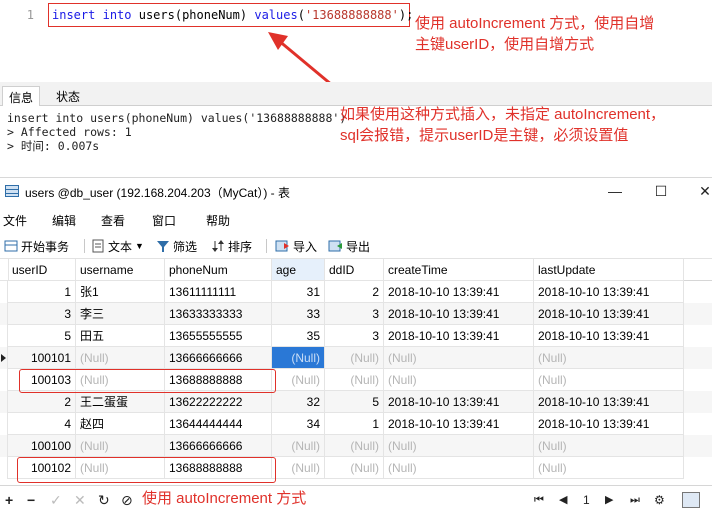 Image resolution: width=712 pixels, height=514 pixels. Describe the element at coordinates (298, 270) in the screenshot. I see `column-header-age: age` at that location.